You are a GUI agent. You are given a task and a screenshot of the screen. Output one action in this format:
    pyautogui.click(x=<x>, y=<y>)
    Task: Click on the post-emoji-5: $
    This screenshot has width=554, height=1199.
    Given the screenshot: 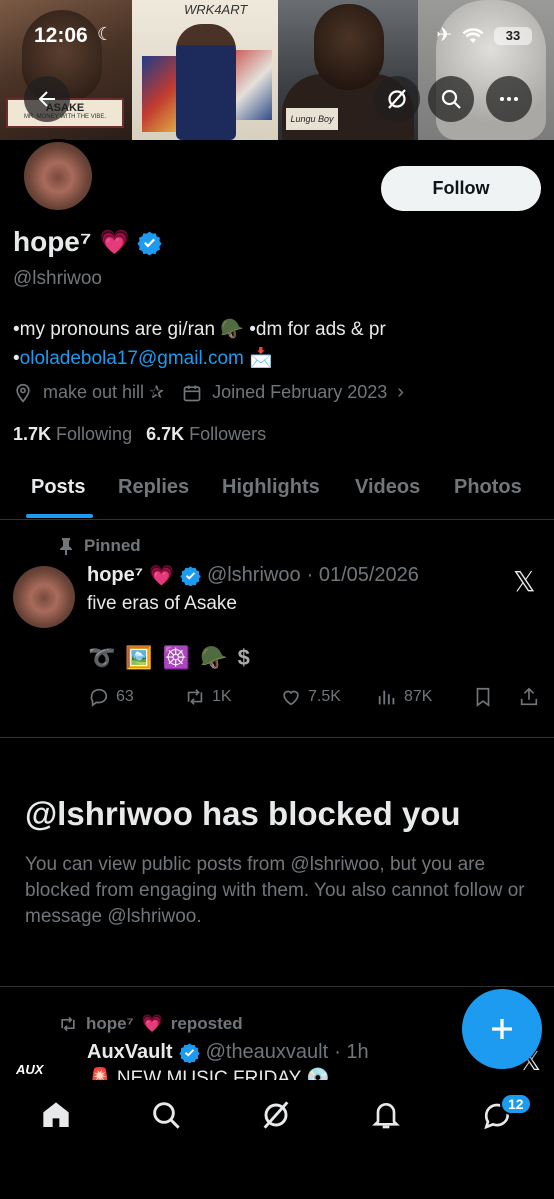 What is the action you would take?
    pyautogui.click(x=243, y=657)
    